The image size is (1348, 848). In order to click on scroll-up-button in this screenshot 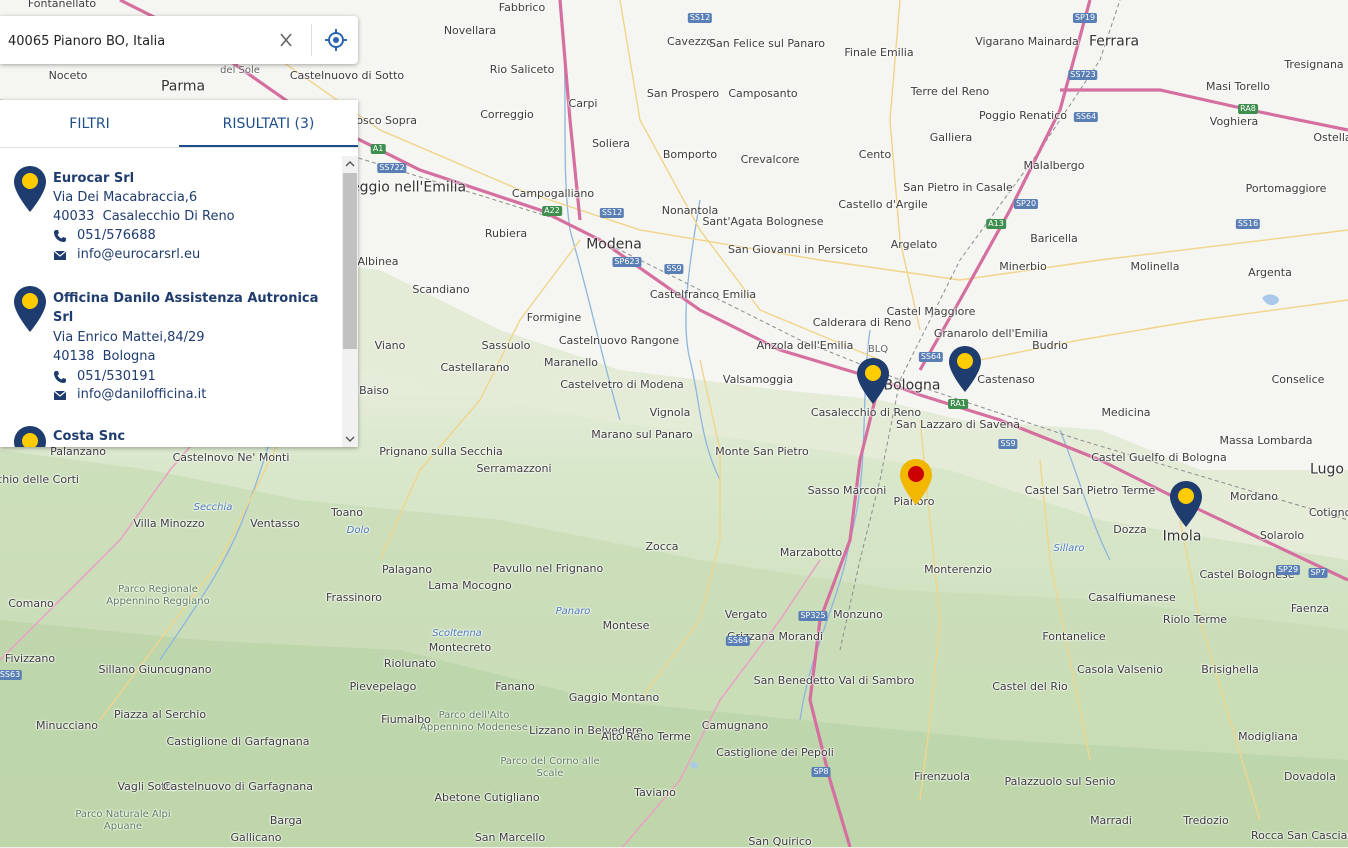, I will do `click(350, 164)`.